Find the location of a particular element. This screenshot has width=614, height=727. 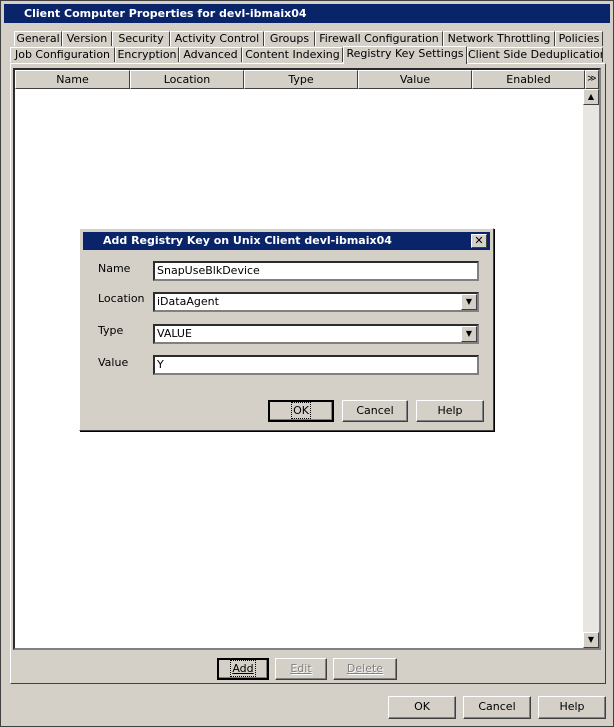

tab-advanced: Advanced is located at coordinates (210, 54).